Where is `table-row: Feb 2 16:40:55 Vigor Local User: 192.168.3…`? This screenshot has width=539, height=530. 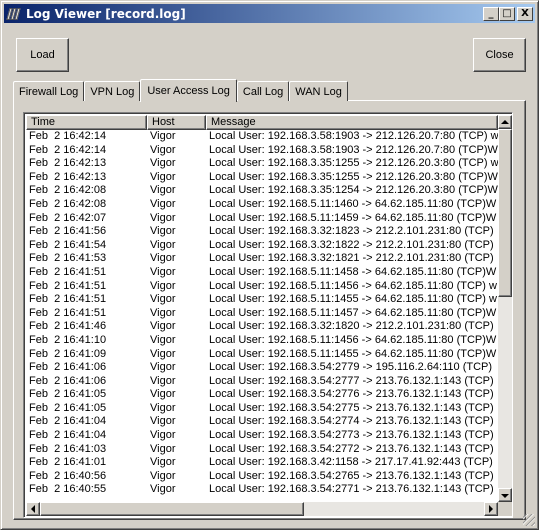
table-row: Feb 2 16:40:55 Vigor Local User: 192.168.3… is located at coordinates (262, 490).